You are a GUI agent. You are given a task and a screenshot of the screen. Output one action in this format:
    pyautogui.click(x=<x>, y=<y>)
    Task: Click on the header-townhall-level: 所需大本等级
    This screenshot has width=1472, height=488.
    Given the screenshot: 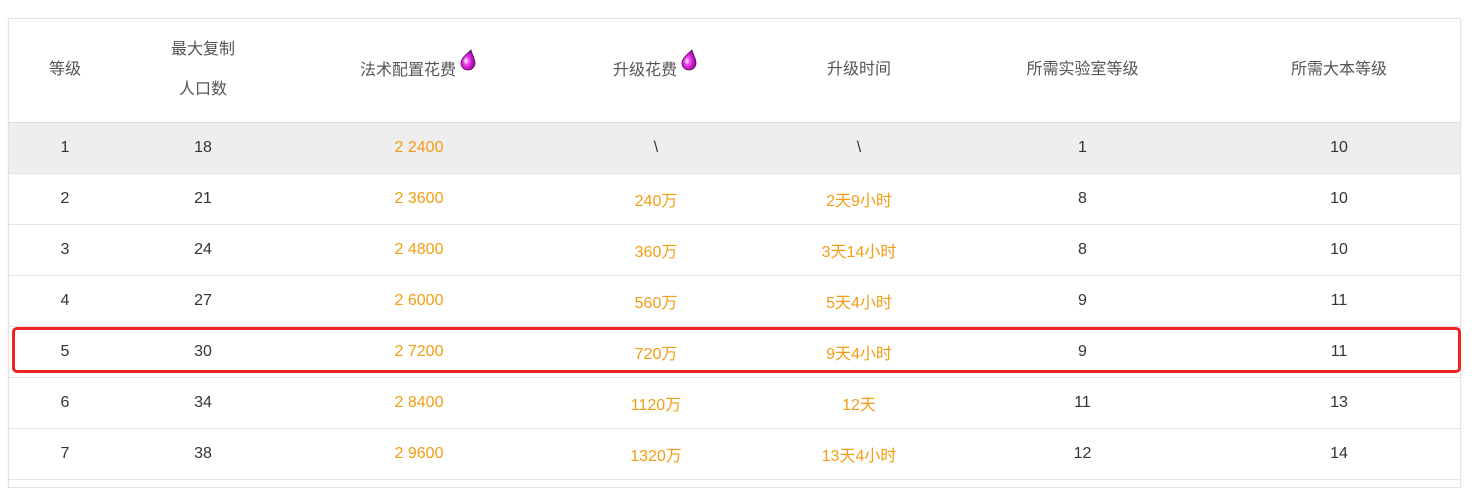 What is the action you would take?
    pyautogui.click(x=1333, y=71)
    